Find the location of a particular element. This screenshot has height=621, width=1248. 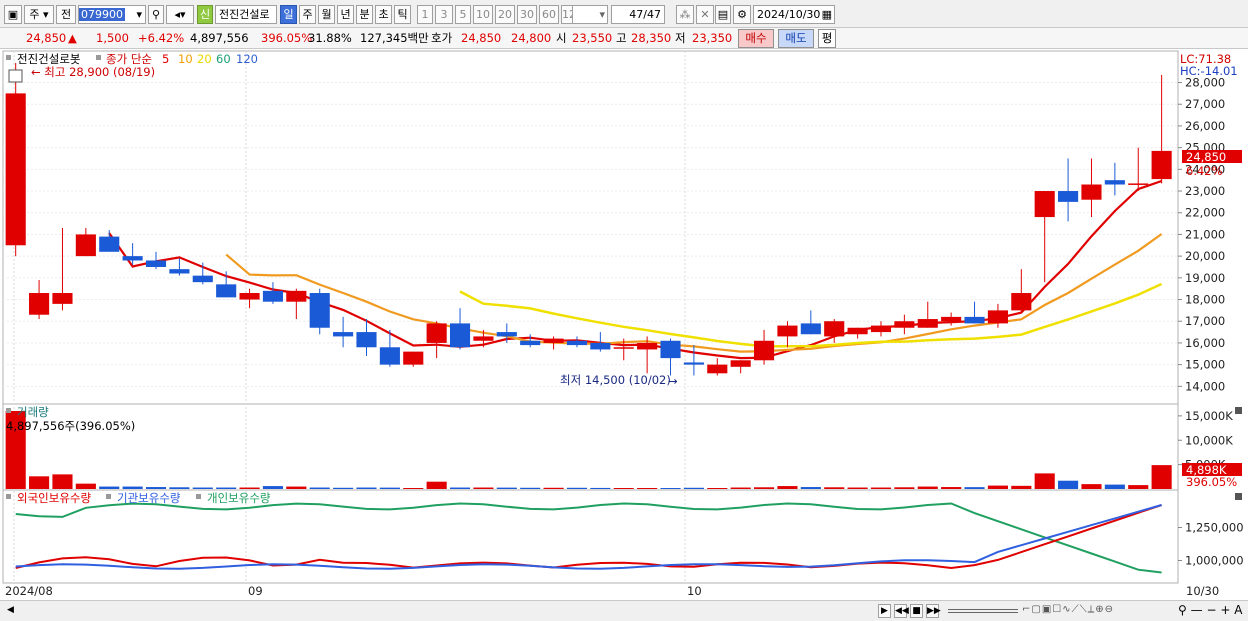

stop-icon: ■ is located at coordinates (916, 611).